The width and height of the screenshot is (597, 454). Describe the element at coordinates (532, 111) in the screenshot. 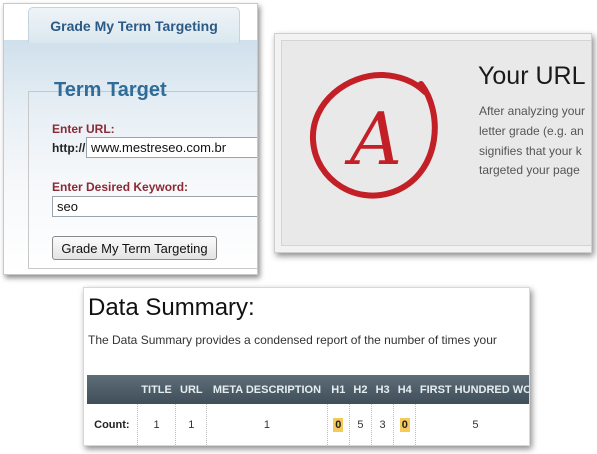

I see `grade-desc-line: After analyzing your` at that location.